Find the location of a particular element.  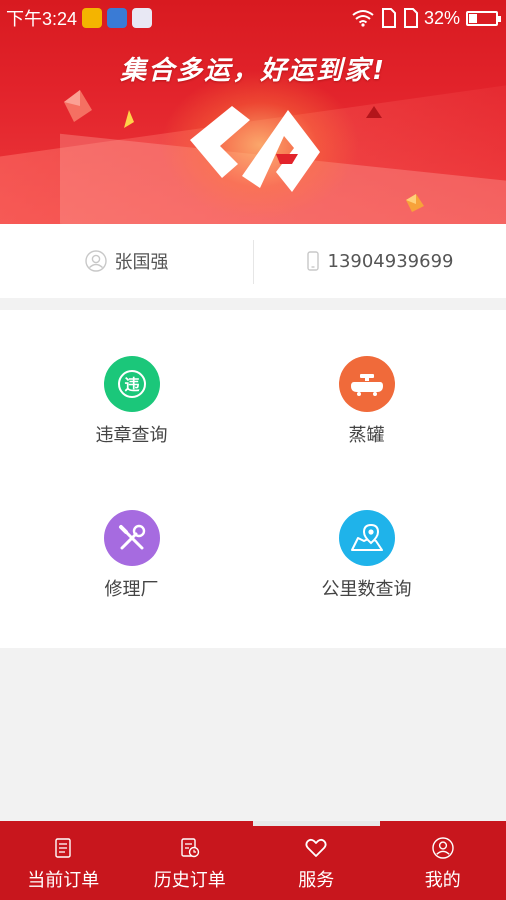

repair-tools-icon is located at coordinates (131, 538).